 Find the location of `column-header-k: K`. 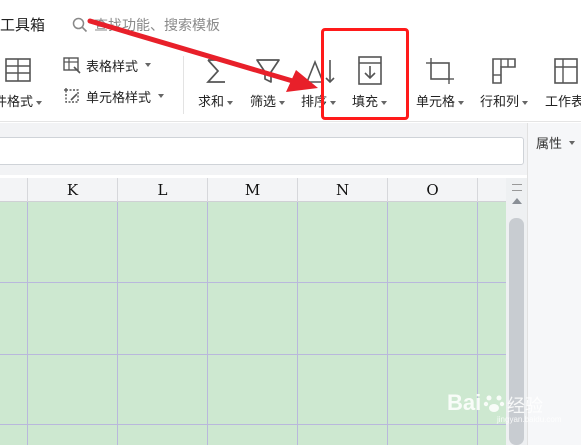

column-header-k: K is located at coordinates (73, 190).